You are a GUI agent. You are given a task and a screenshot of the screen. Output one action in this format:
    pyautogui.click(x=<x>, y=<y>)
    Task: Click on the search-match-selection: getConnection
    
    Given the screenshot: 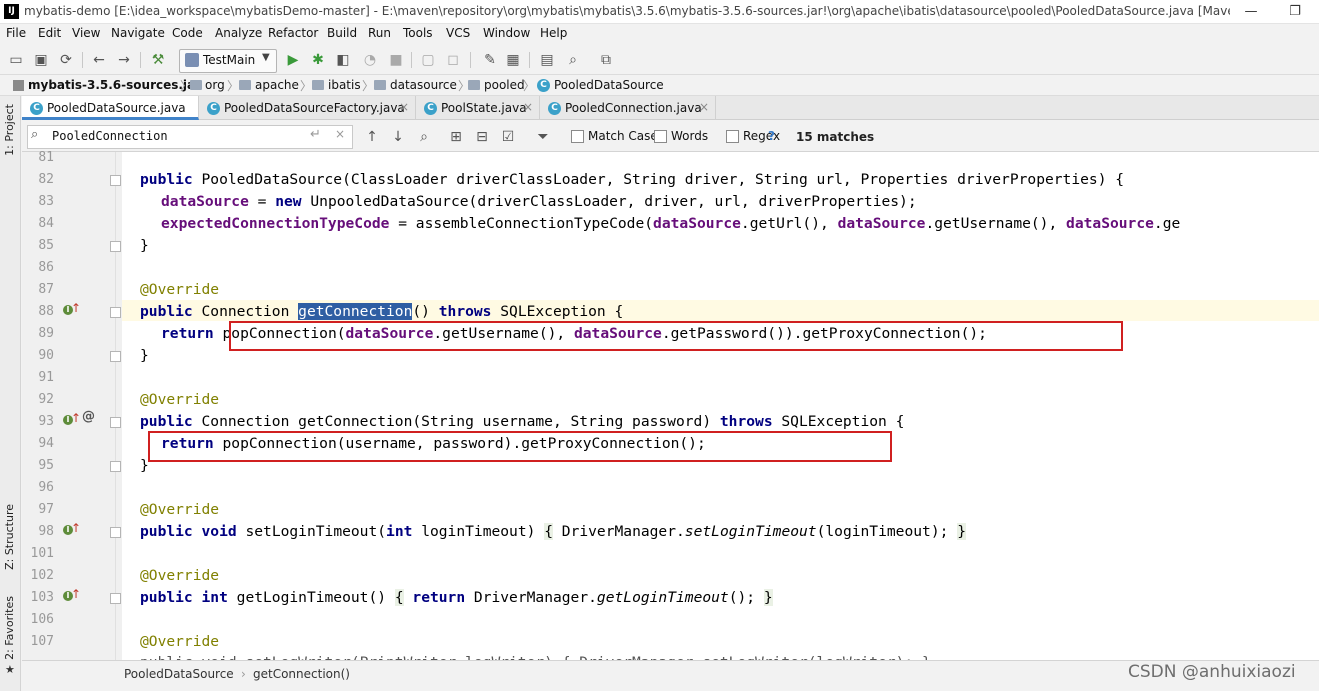 What is the action you would take?
    pyautogui.click(x=355, y=311)
    